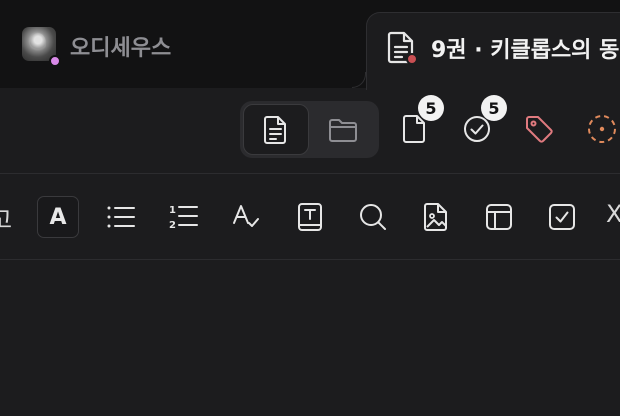  I want to click on table-icon, so click(499, 217).